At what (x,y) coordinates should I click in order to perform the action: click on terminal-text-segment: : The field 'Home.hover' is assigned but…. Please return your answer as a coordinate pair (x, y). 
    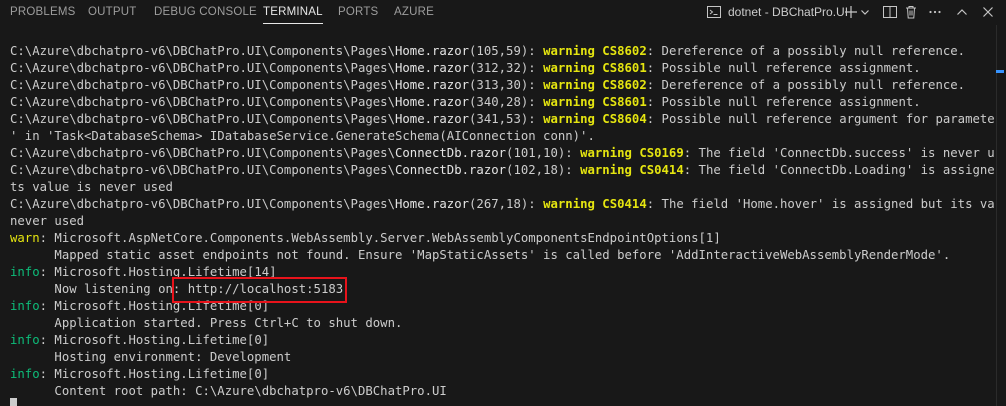
    Looking at the image, I should click on (820, 204).